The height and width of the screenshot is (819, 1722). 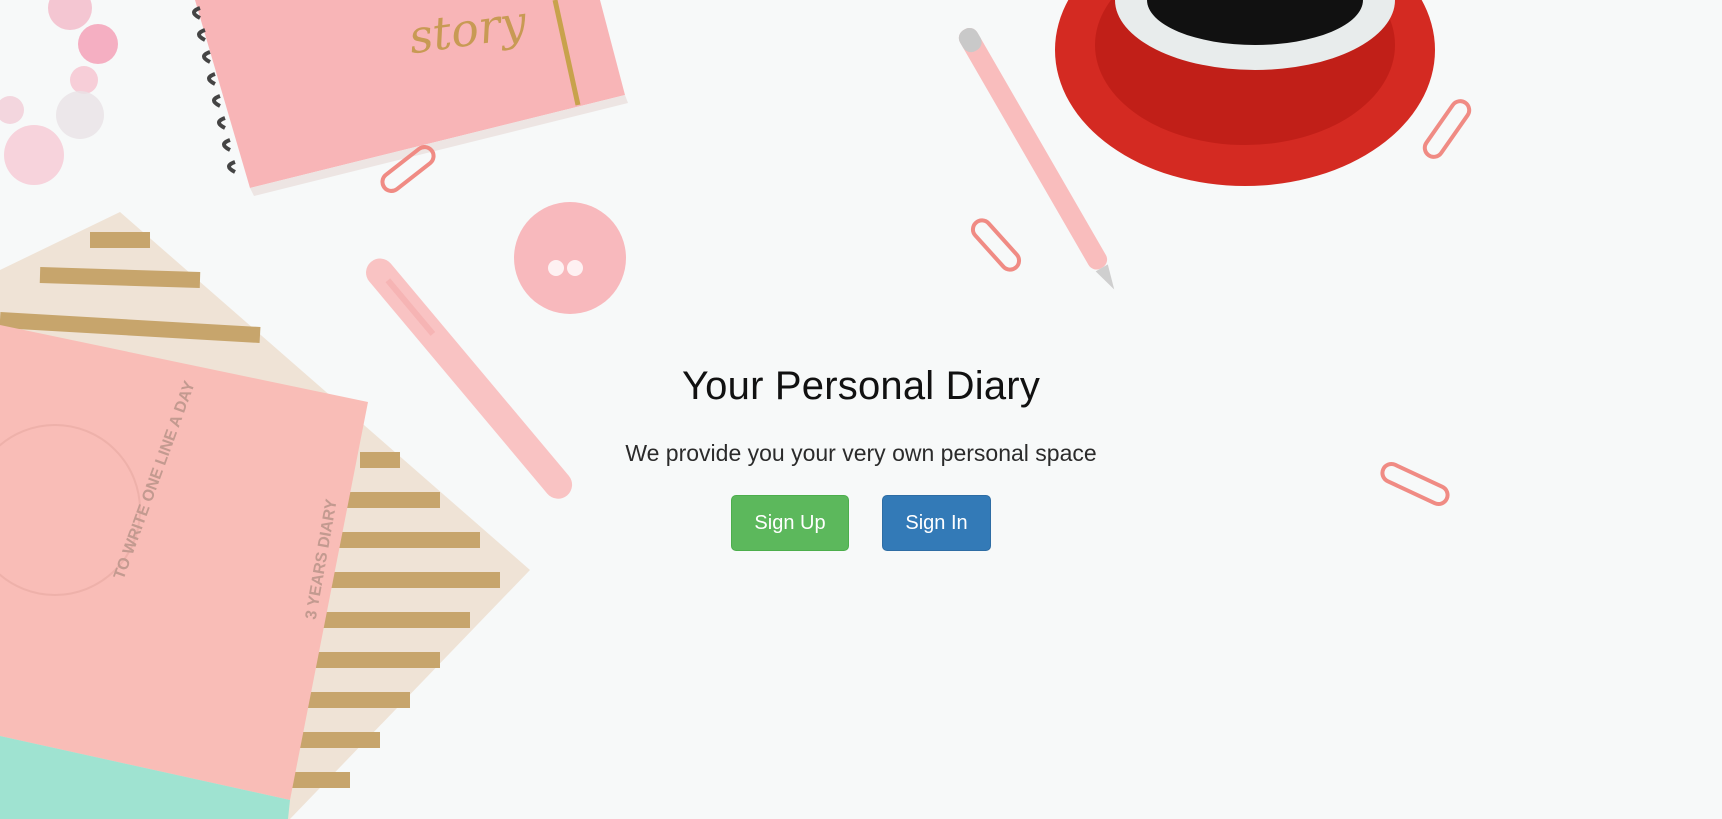 I want to click on sign-in-button: Sign In, so click(x=936, y=523).